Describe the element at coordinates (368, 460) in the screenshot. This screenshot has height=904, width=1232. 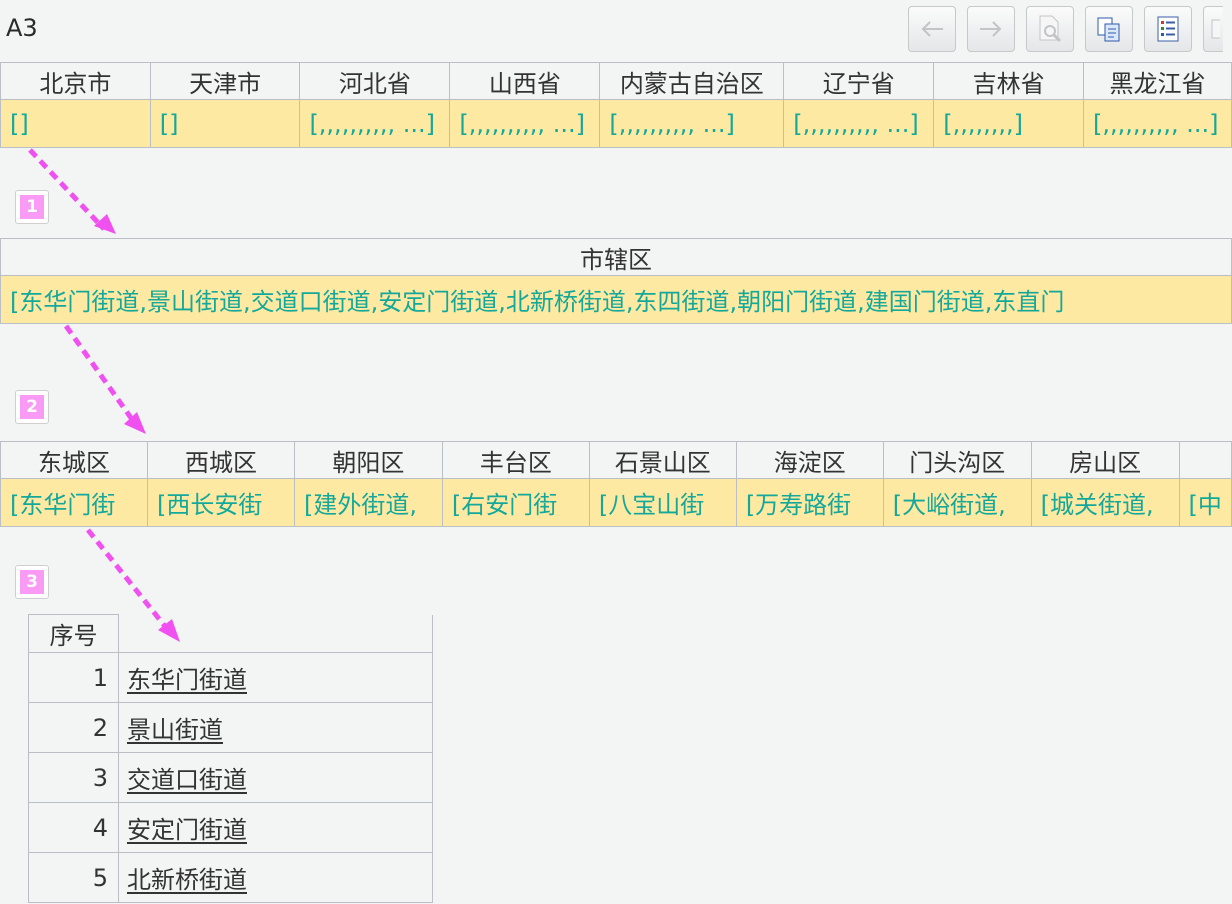
I see `county-header: 朝阳区` at that location.